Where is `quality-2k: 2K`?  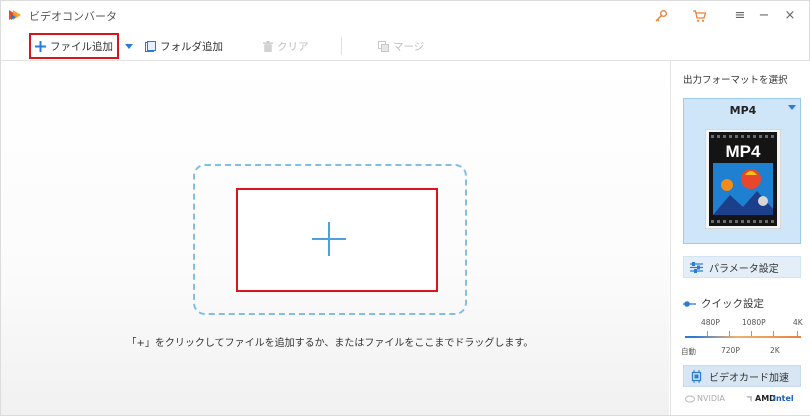
quality-2k: 2K is located at coordinates (775, 350).